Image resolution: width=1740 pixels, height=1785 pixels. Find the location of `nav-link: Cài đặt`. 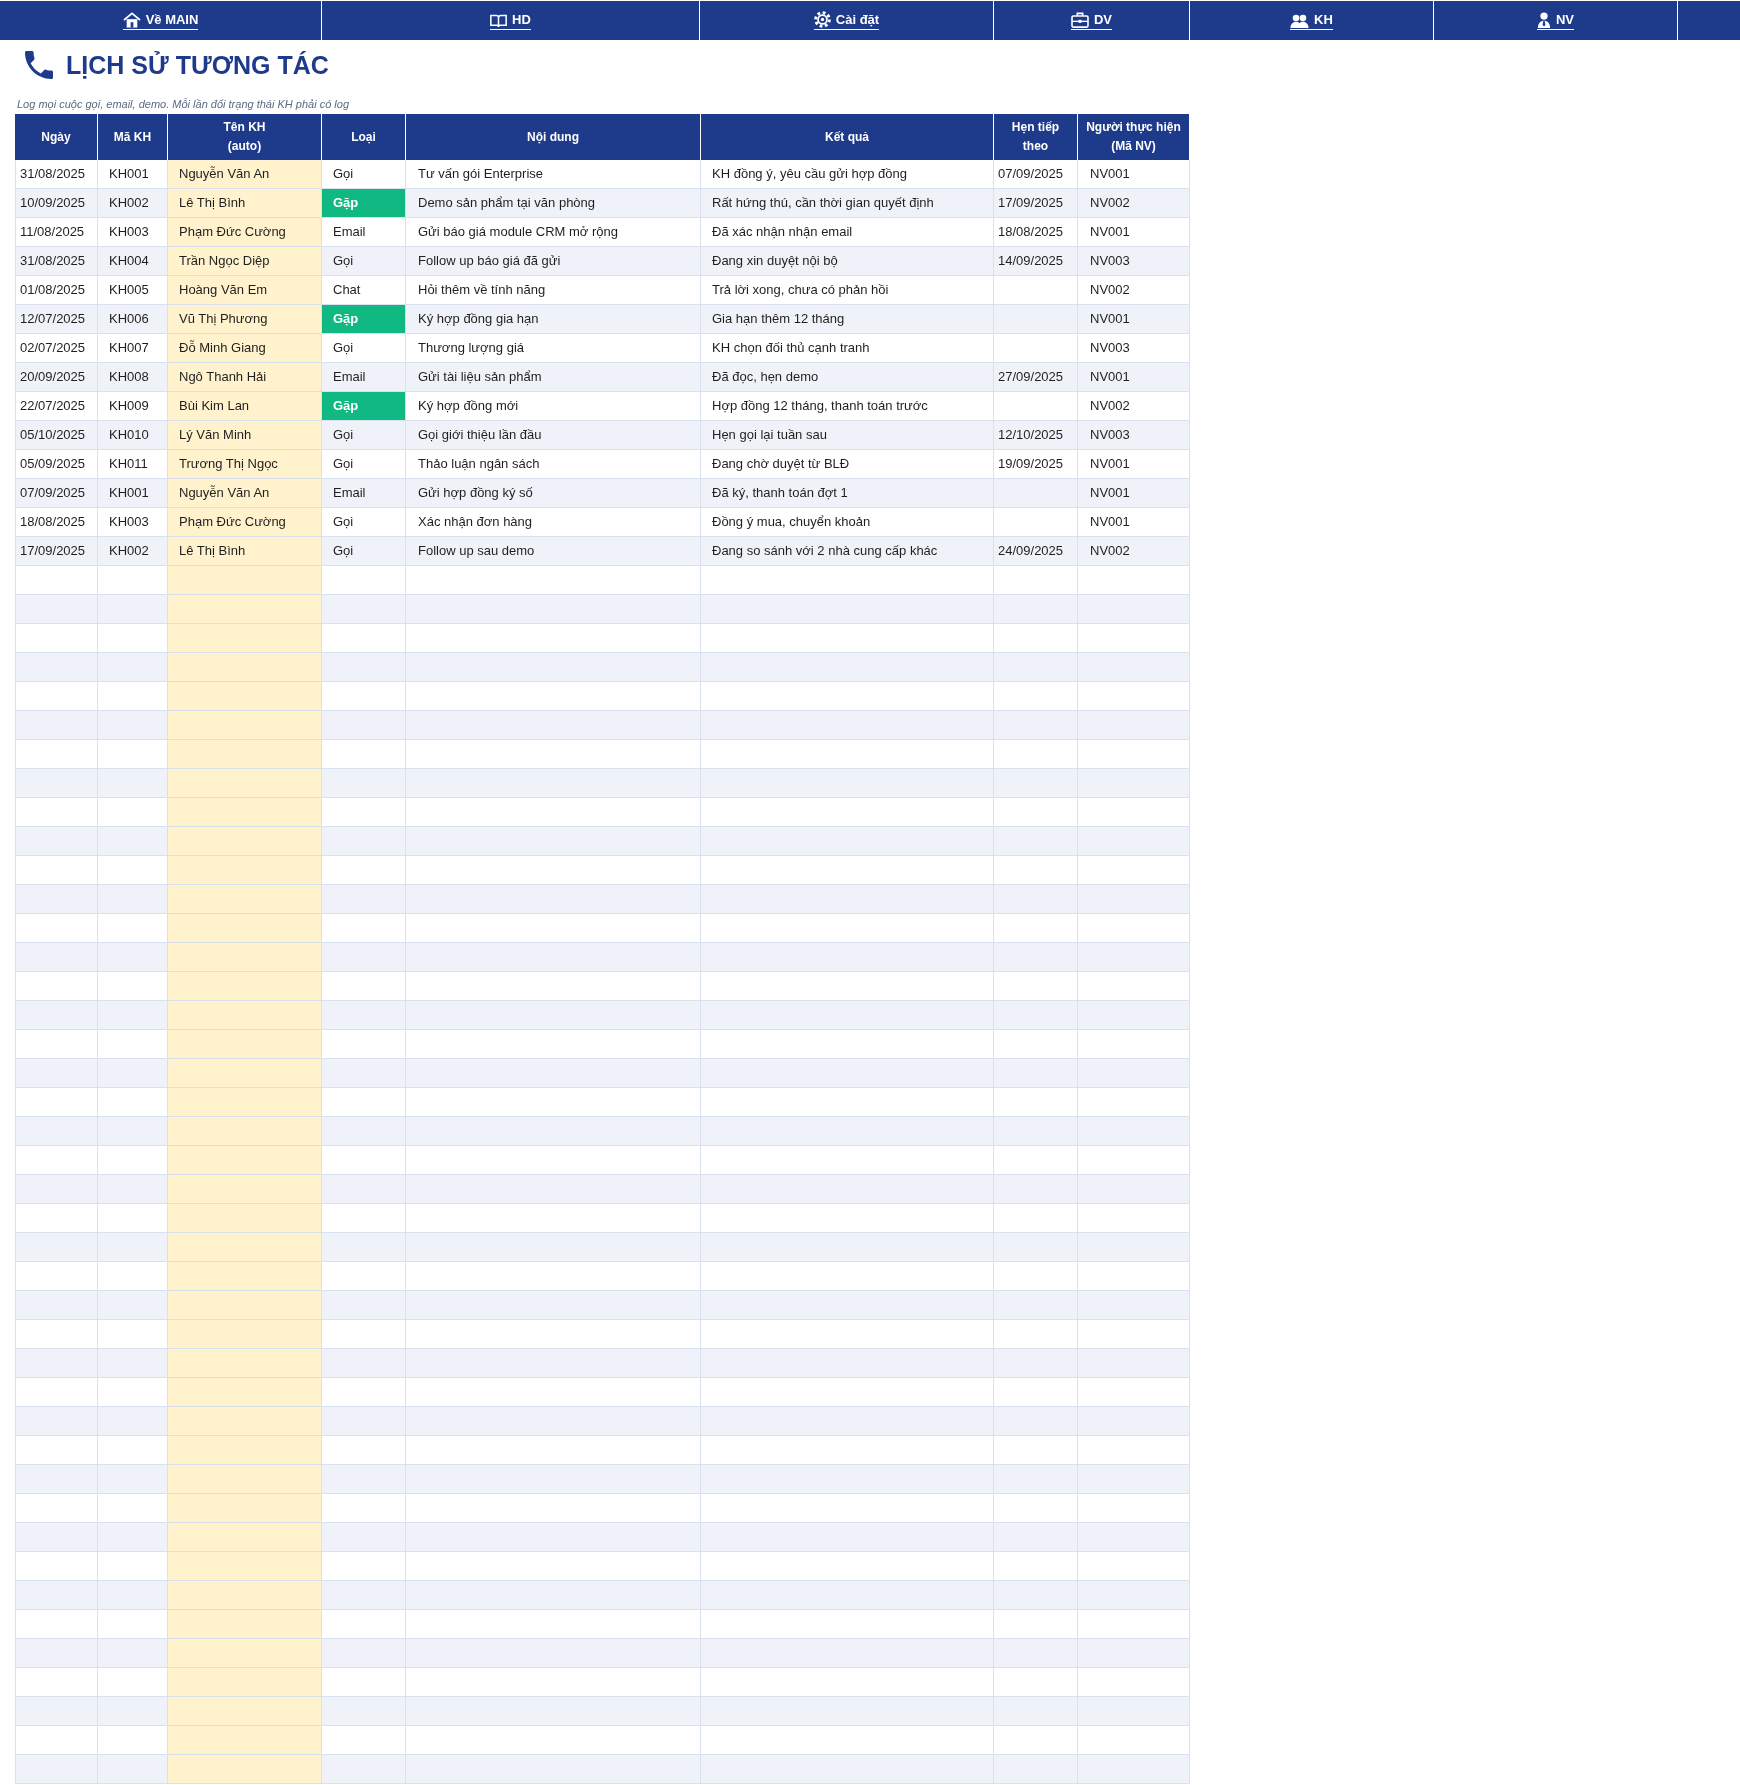

nav-link: Cài đặt is located at coordinates (846, 20).